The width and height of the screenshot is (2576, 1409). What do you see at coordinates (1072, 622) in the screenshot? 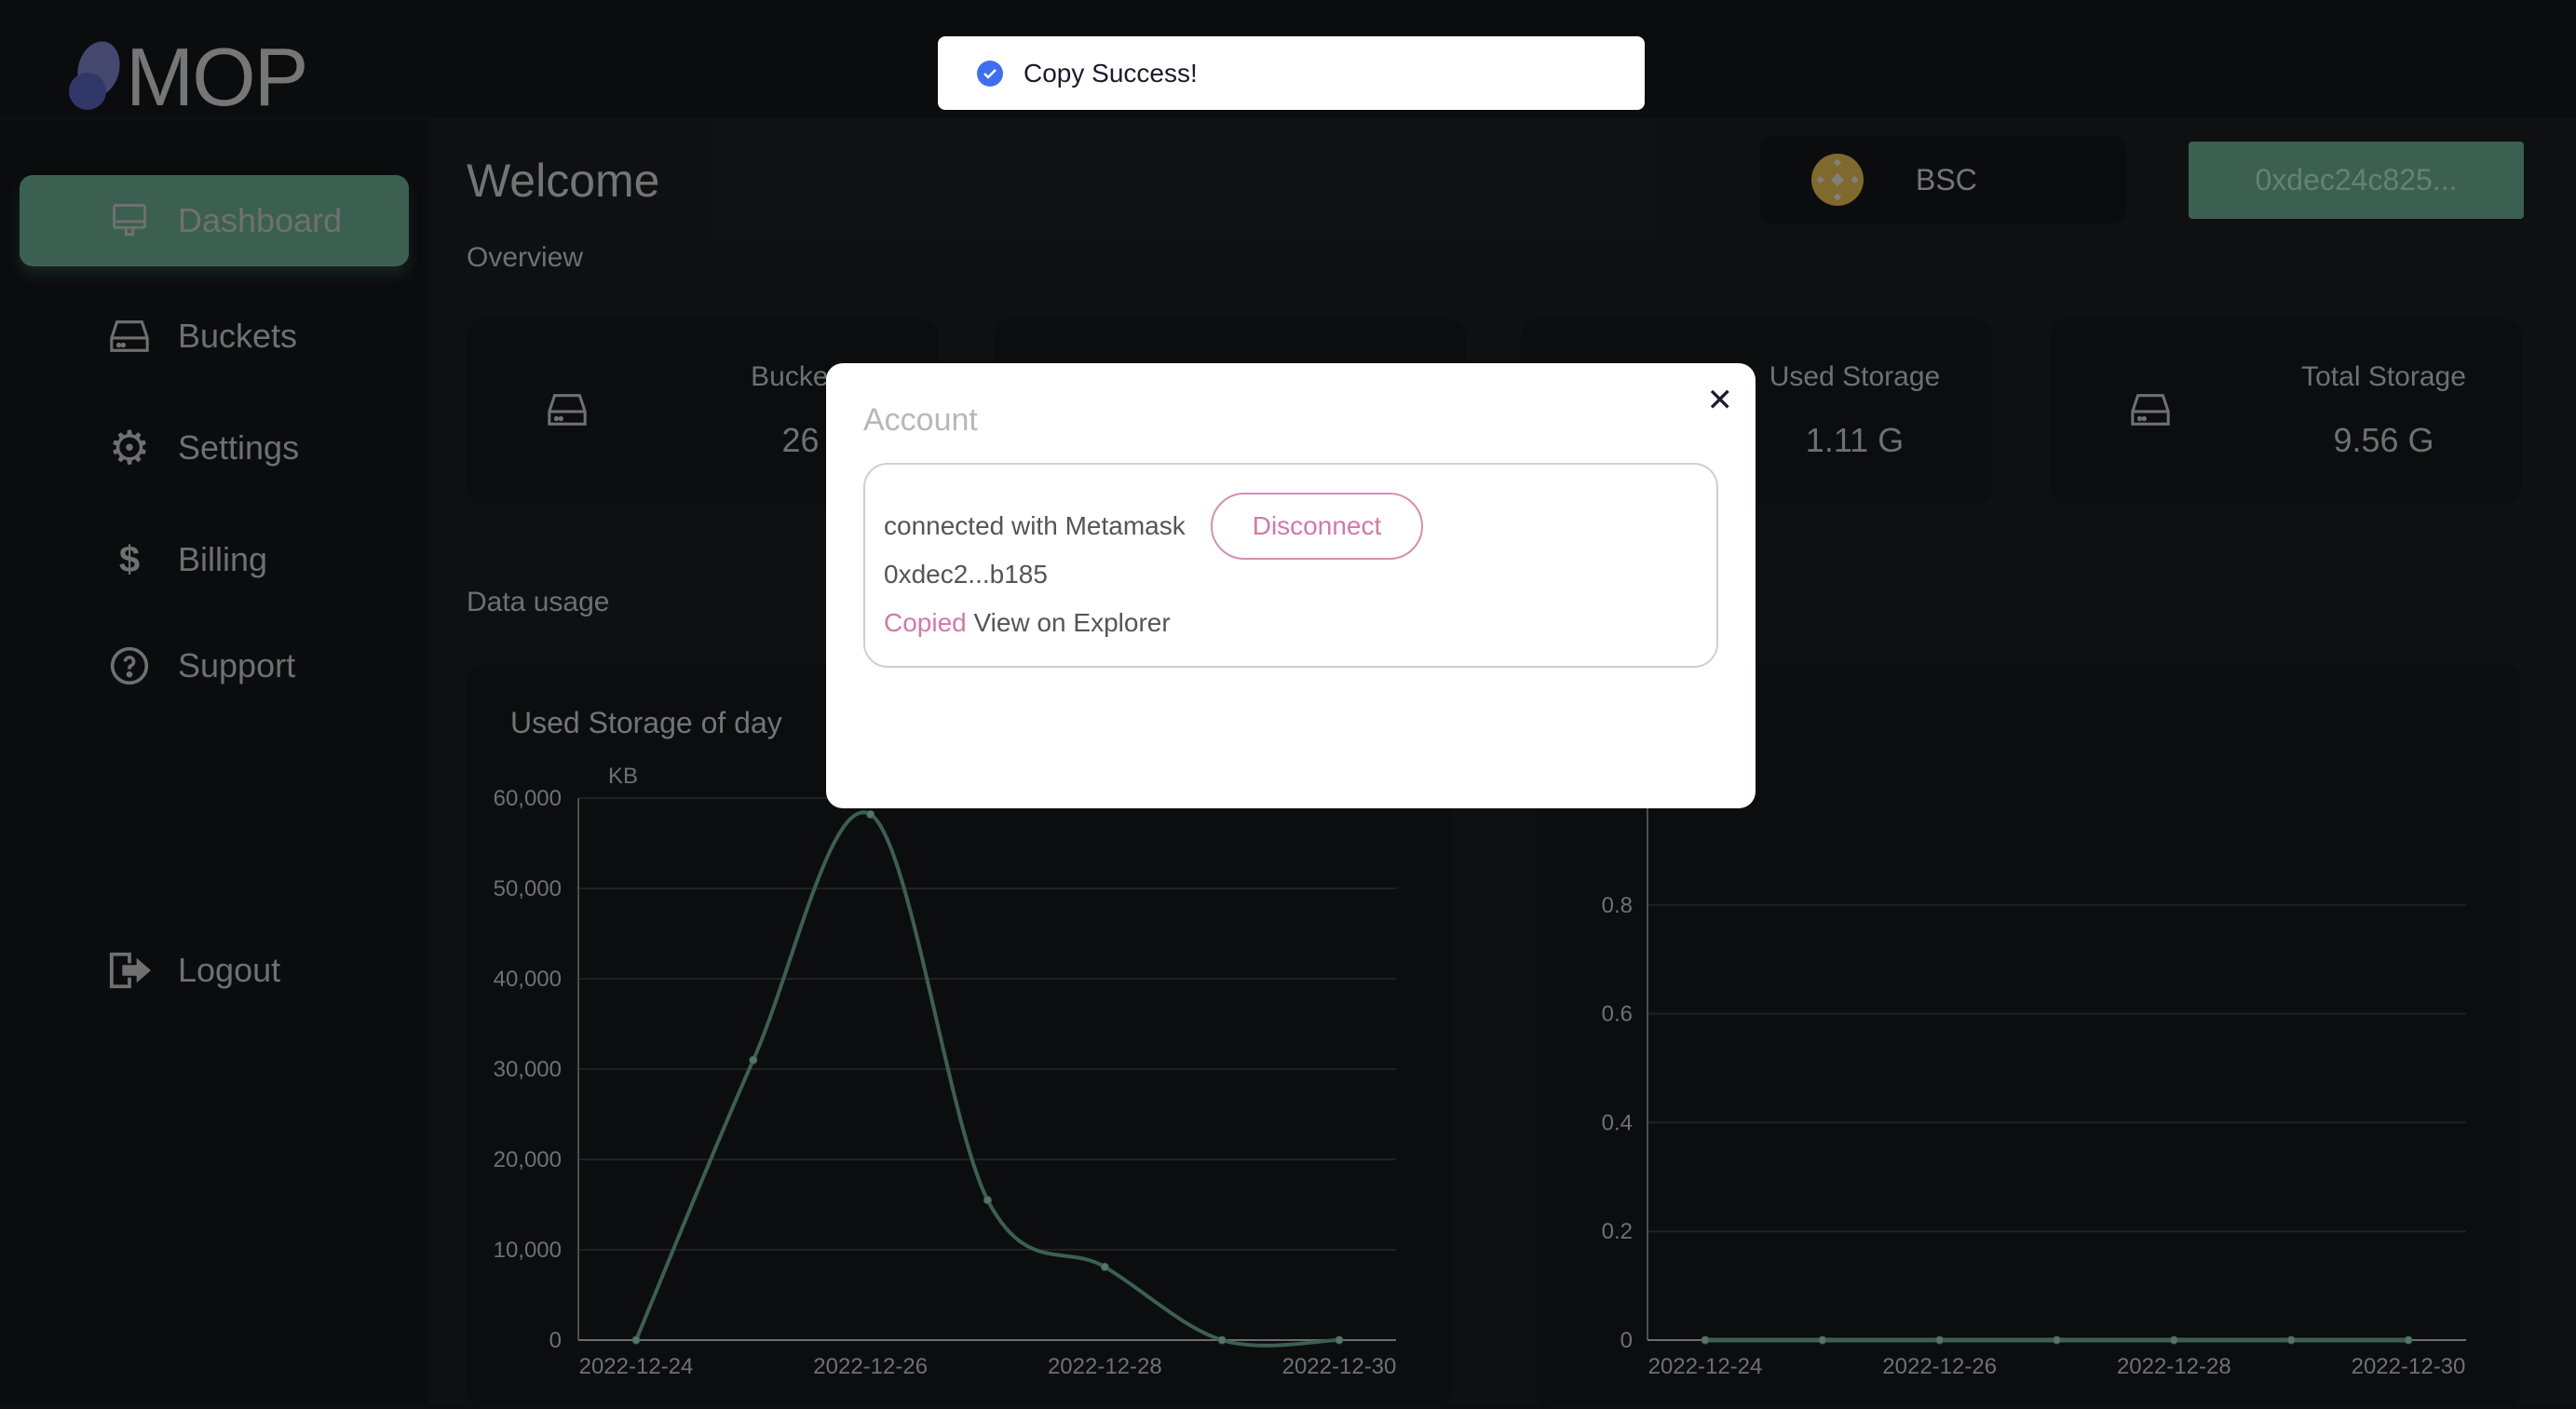
I see `view-on-explorer-link: View on Explorer` at bounding box center [1072, 622].